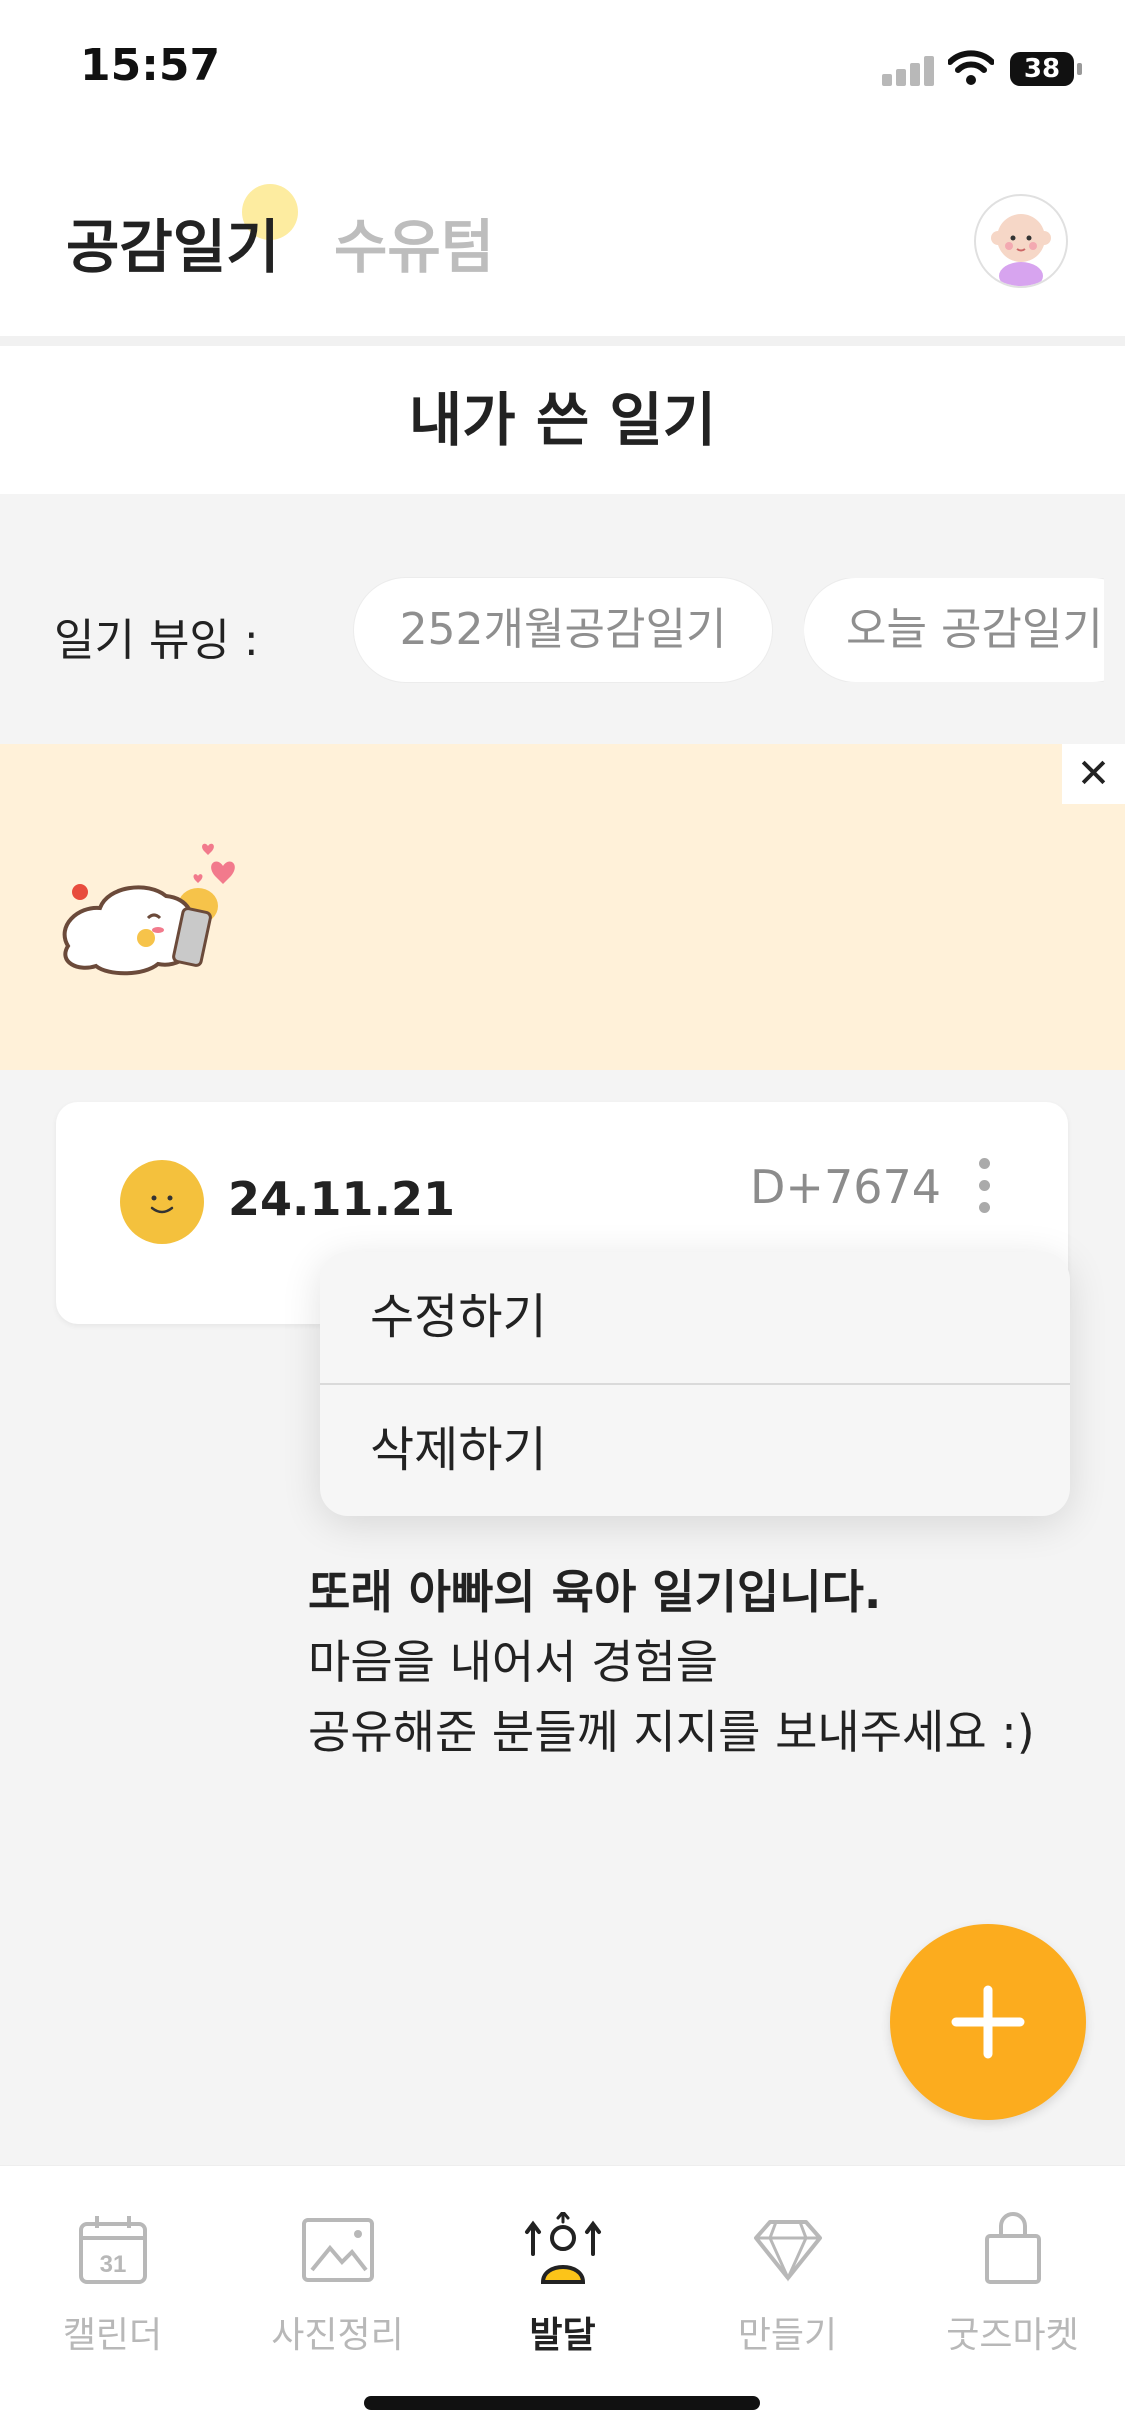 Image resolution: width=1125 pixels, height=2436 pixels. What do you see at coordinates (562, 70) in the screenshot?
I see `status-bar: 15:57 38` at bounding box center [562, 70].